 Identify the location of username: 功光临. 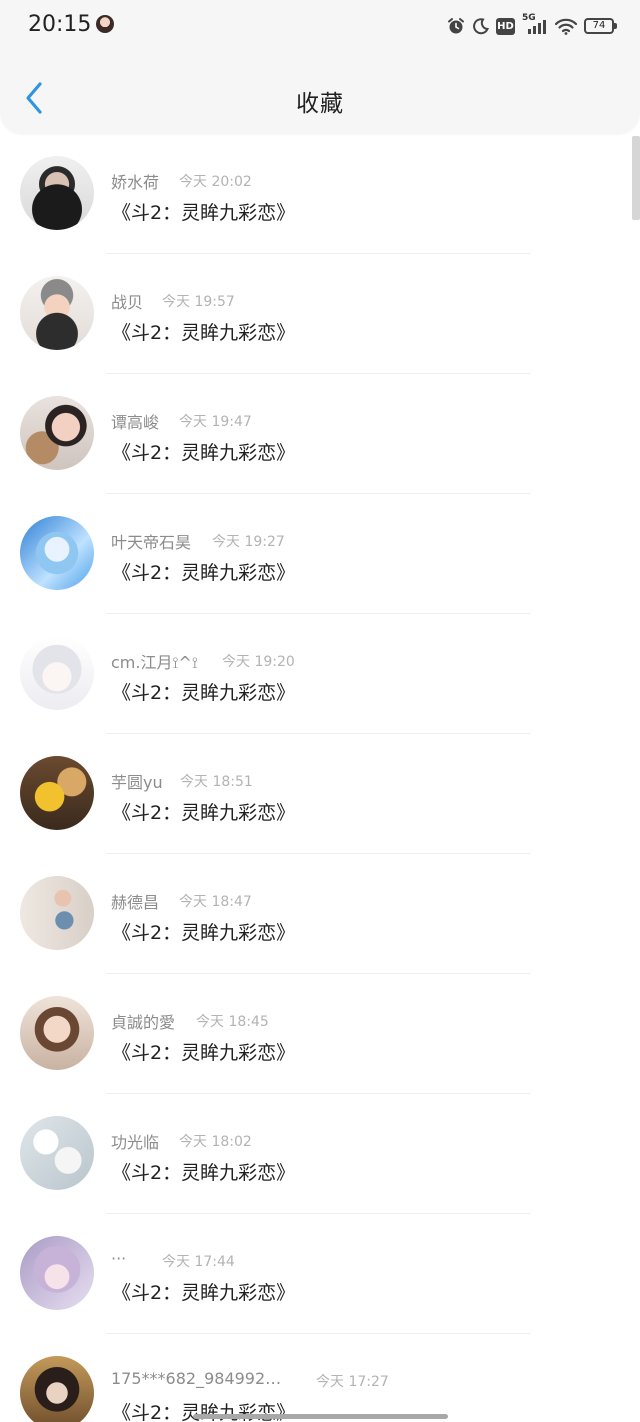
(135, 1142).